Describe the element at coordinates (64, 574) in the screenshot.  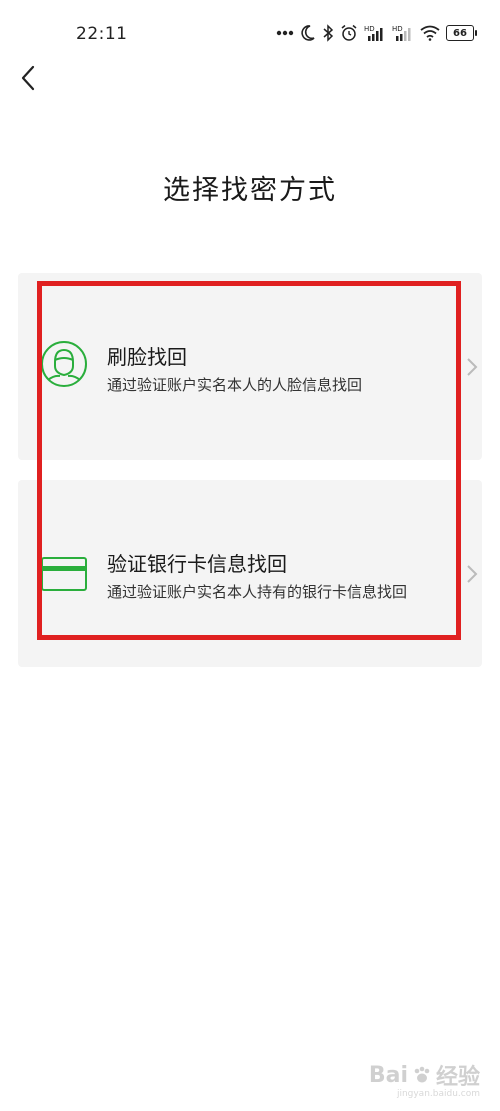
I see `bank-card-icon` at that location.